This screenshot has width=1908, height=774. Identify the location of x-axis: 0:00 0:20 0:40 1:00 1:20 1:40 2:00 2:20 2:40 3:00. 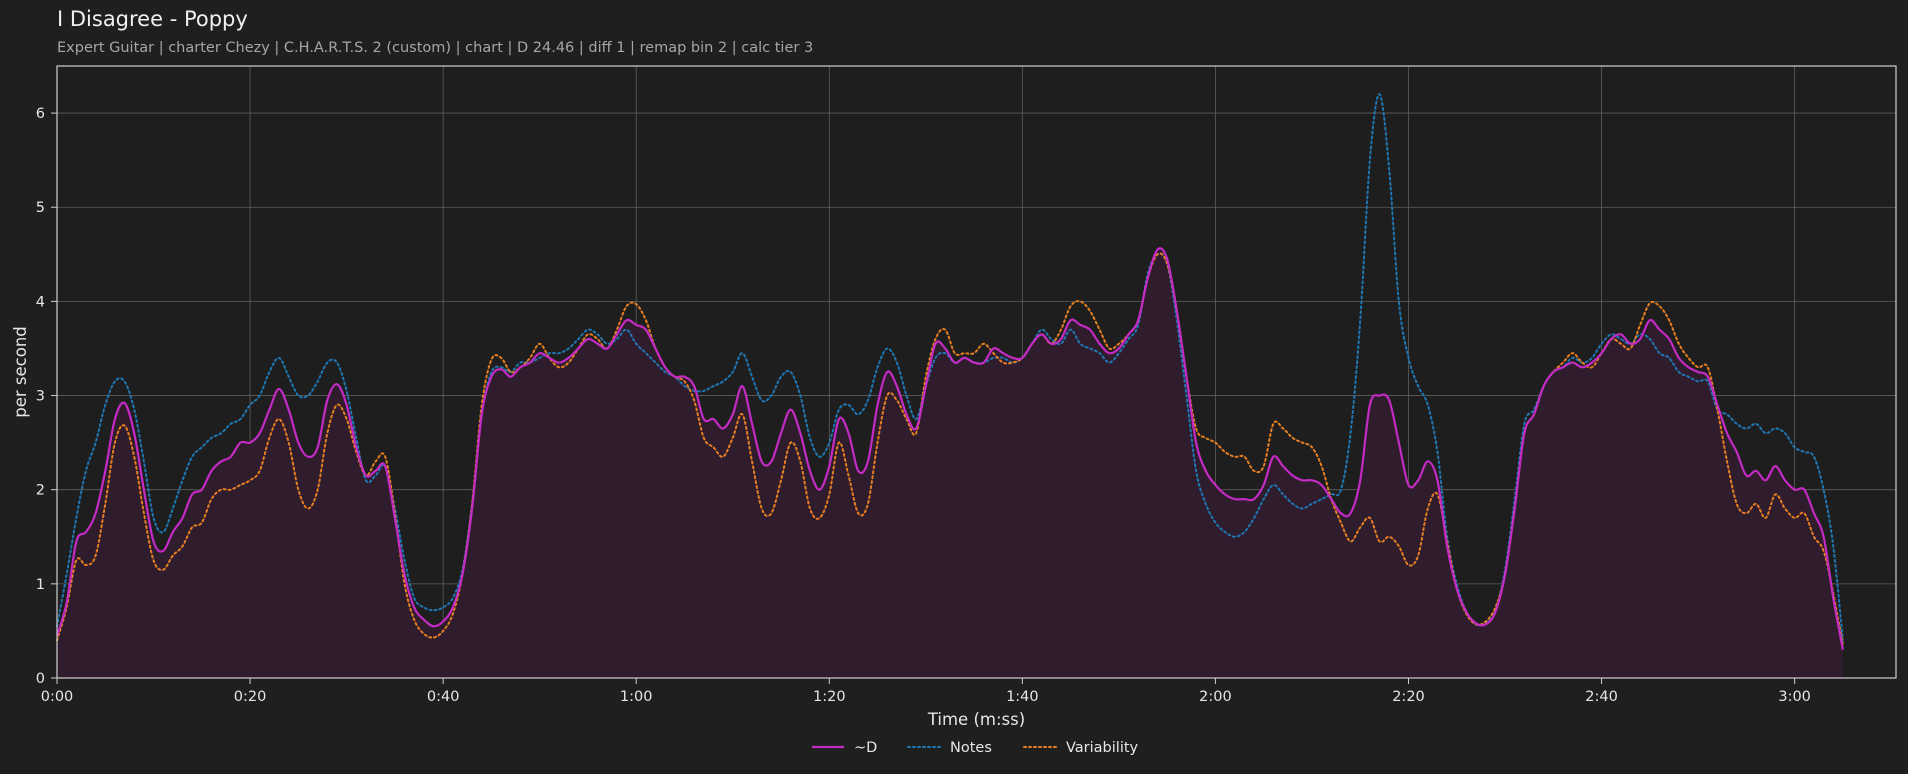
(926, 691).